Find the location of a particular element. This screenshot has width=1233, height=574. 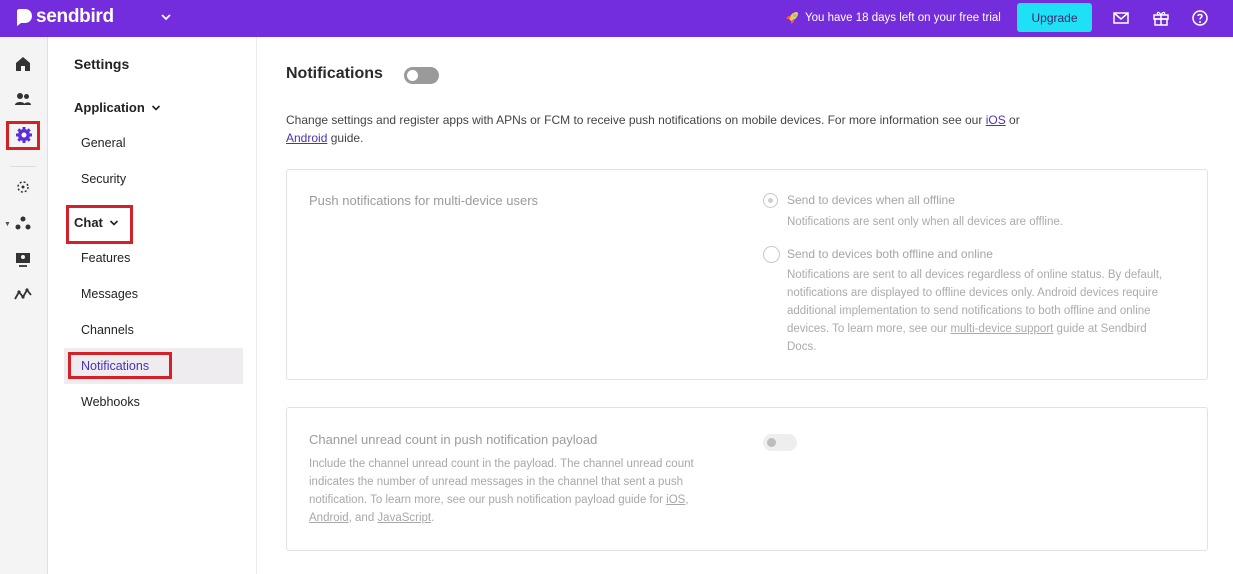

trial-text: You have 18 days left on your free trial is located at coordinates (903, 18).